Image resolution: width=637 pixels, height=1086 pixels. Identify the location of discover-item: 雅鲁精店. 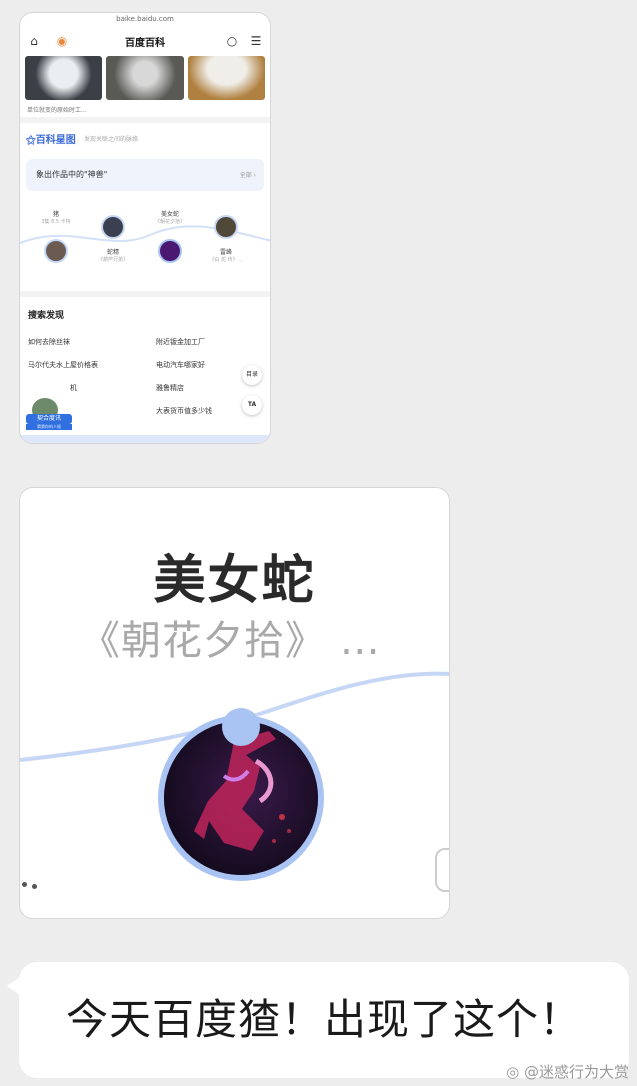
(170, 388).